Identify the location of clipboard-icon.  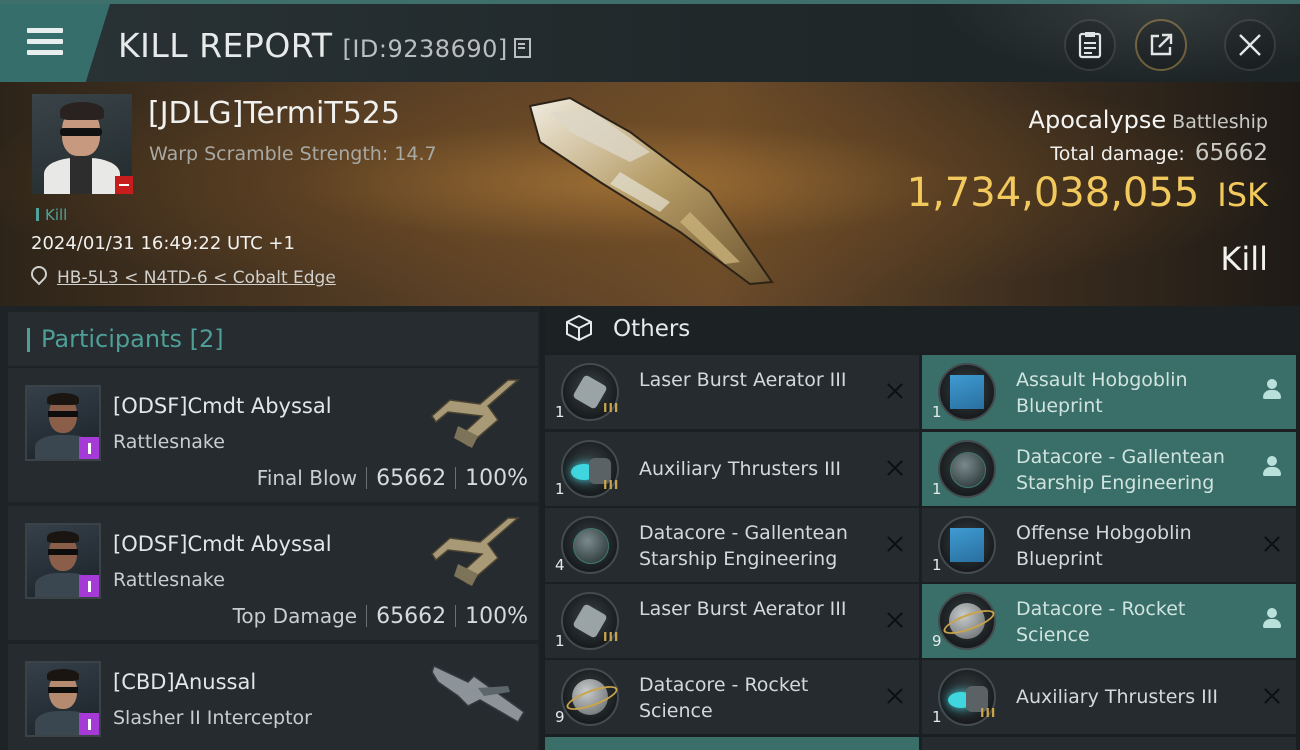
(1090, 45).